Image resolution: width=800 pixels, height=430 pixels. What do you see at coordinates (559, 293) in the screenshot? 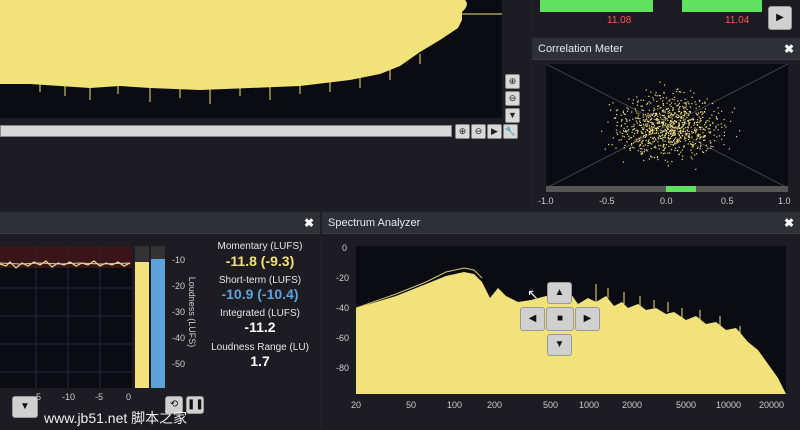
I see `nav-up-button: ▲` at bounding box center [559, 293].